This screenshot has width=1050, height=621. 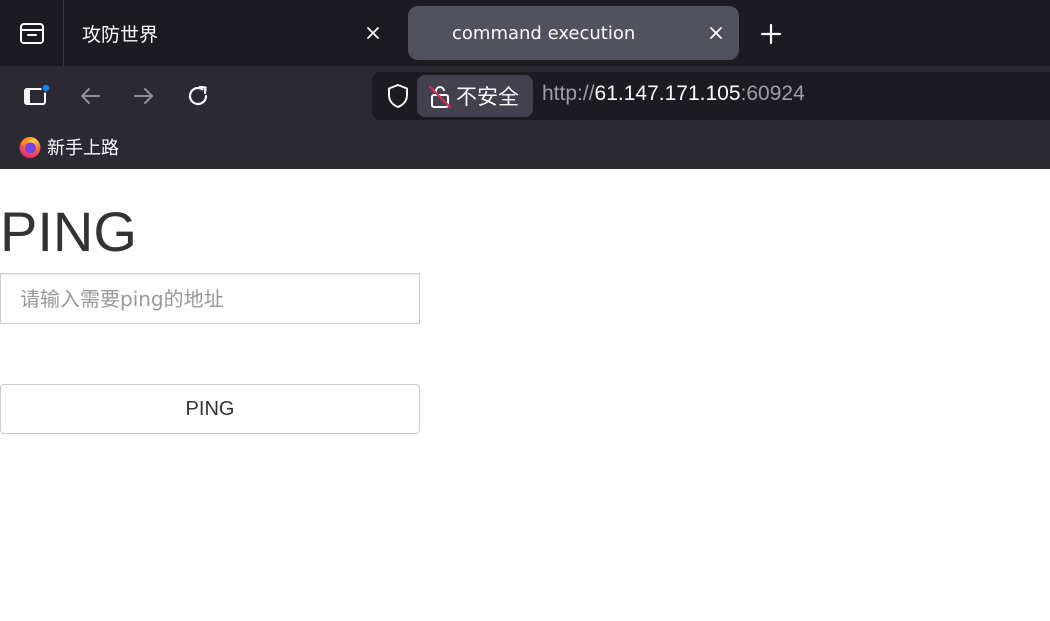 I want to click on new-tab-button, so click(x=771, y=34).